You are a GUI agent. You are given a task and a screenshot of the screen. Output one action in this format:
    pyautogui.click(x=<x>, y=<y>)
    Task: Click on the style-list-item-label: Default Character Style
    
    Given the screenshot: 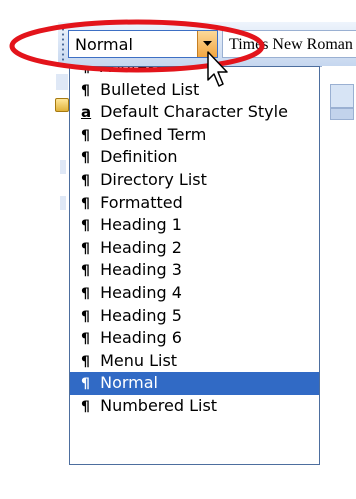 What is the action you would take?
    pyautogui.click(x=194, y=112)
    